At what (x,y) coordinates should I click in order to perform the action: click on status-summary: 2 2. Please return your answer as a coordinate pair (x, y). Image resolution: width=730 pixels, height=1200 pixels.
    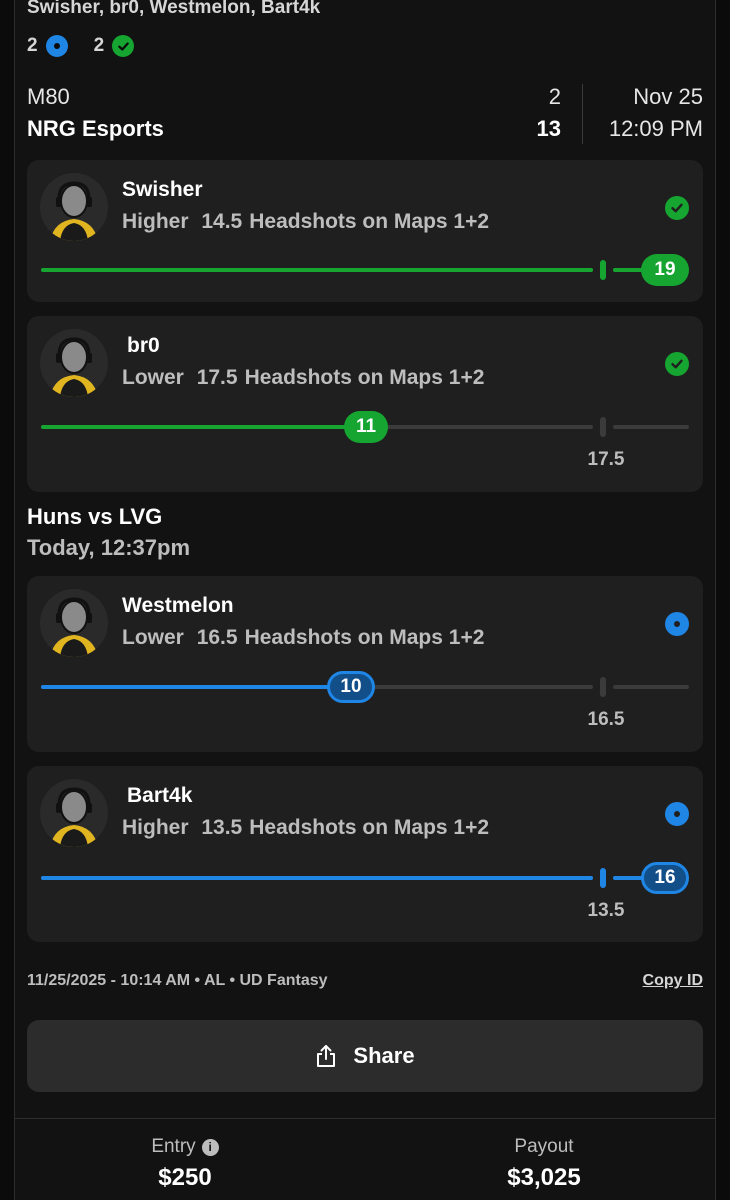
    Looking at the image, I should click on (81, 46).